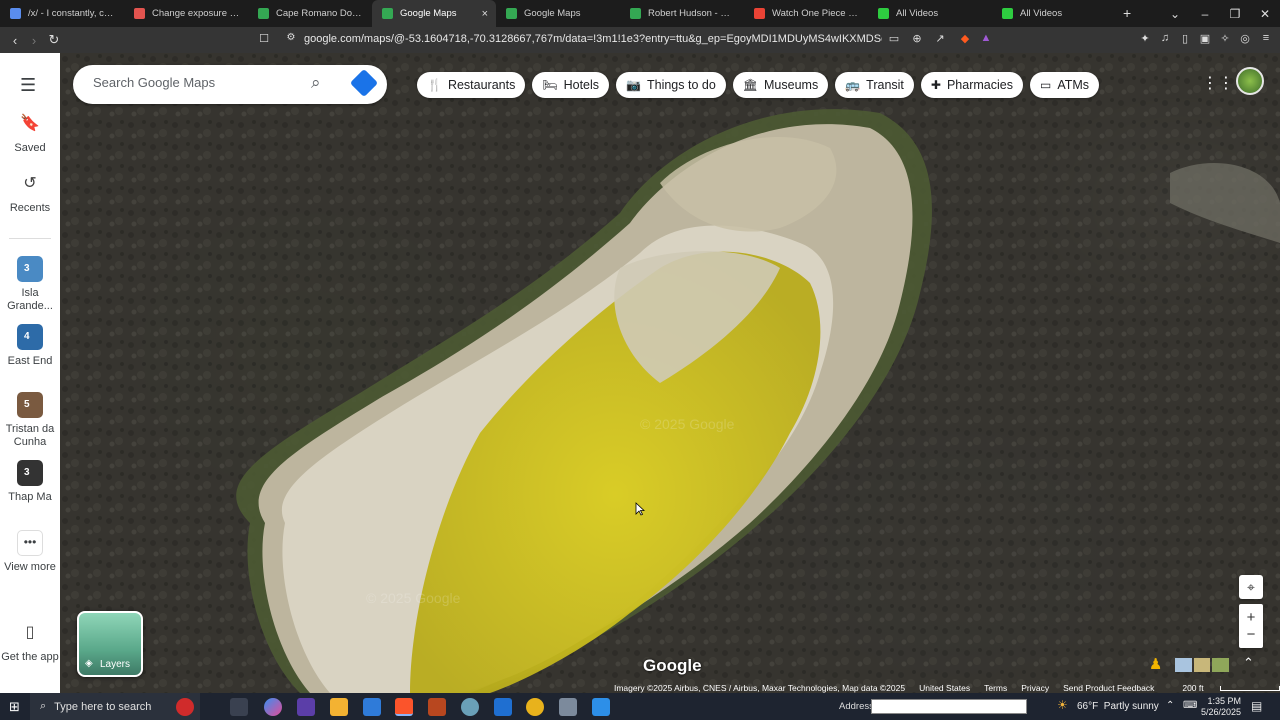 The width and height of the screenshot is (1280, 720). What do you see at coordinates (1219, 712) in the screenshot?
I see `clock-date: 5/26/2025` at bounding box center [1219, 712].